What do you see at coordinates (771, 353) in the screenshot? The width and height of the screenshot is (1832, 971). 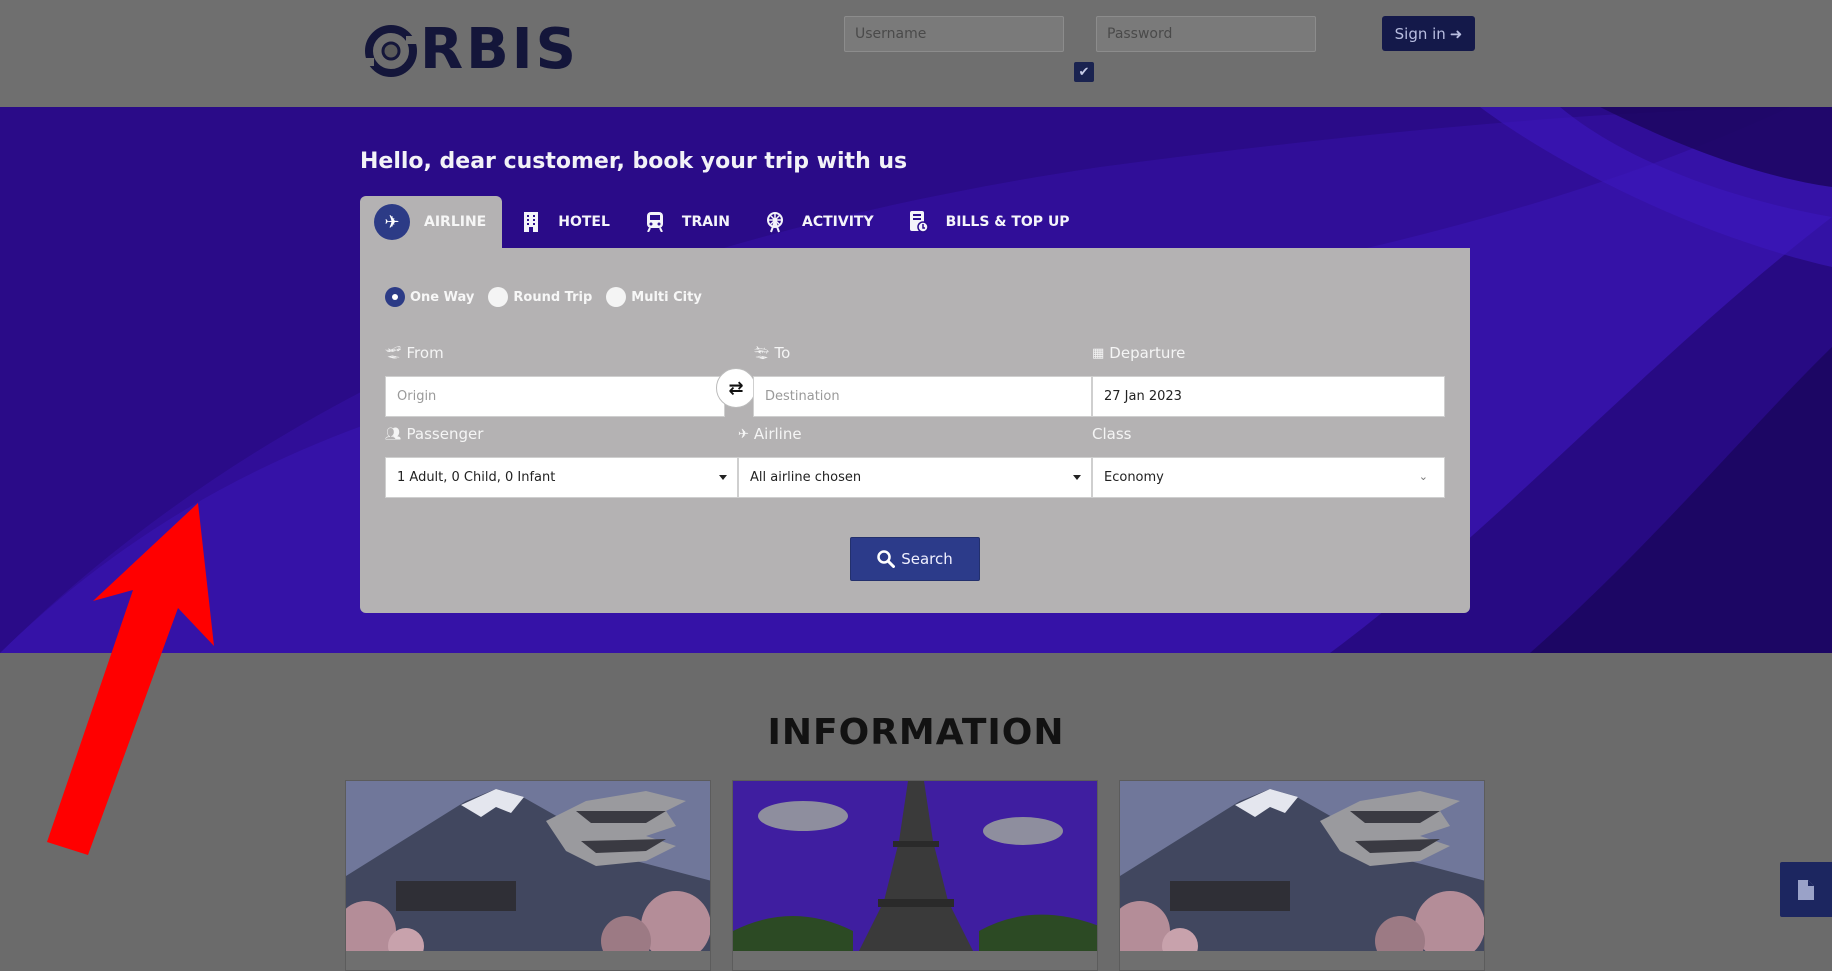 I see `to-label: 🛬︎ To` at bounding box center [771, 353].